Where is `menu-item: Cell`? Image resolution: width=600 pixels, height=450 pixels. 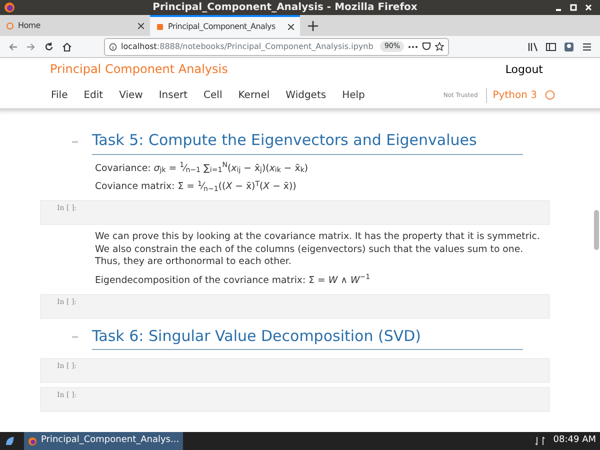 menu-item: Cell is located at coordinates (213, 95).